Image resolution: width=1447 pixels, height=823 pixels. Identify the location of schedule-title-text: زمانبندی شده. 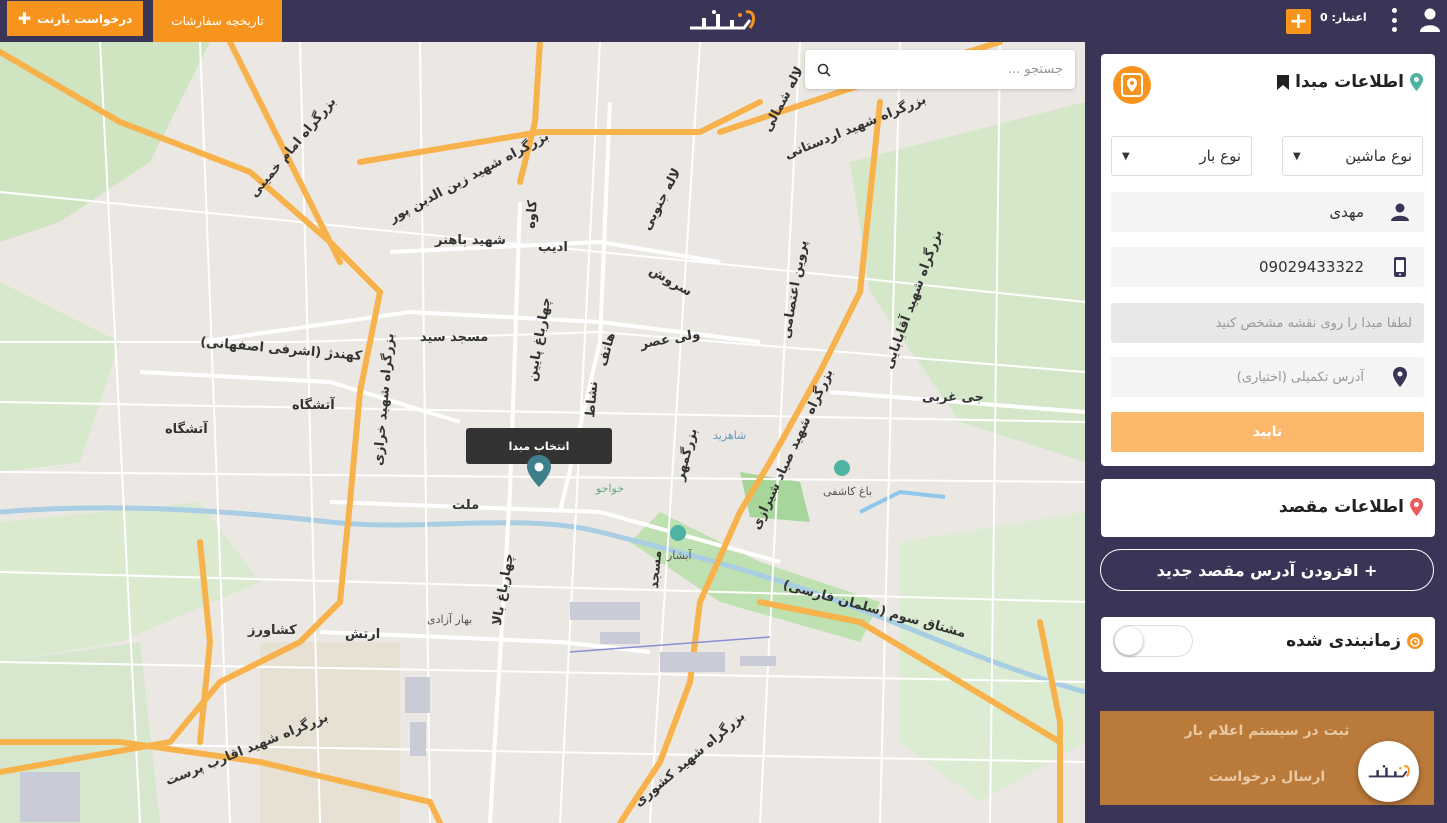
(1343, 641).